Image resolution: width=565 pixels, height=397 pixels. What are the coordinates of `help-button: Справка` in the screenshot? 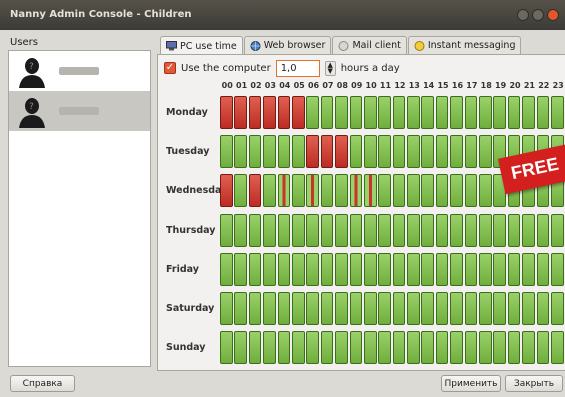 It's located at (42, 383).